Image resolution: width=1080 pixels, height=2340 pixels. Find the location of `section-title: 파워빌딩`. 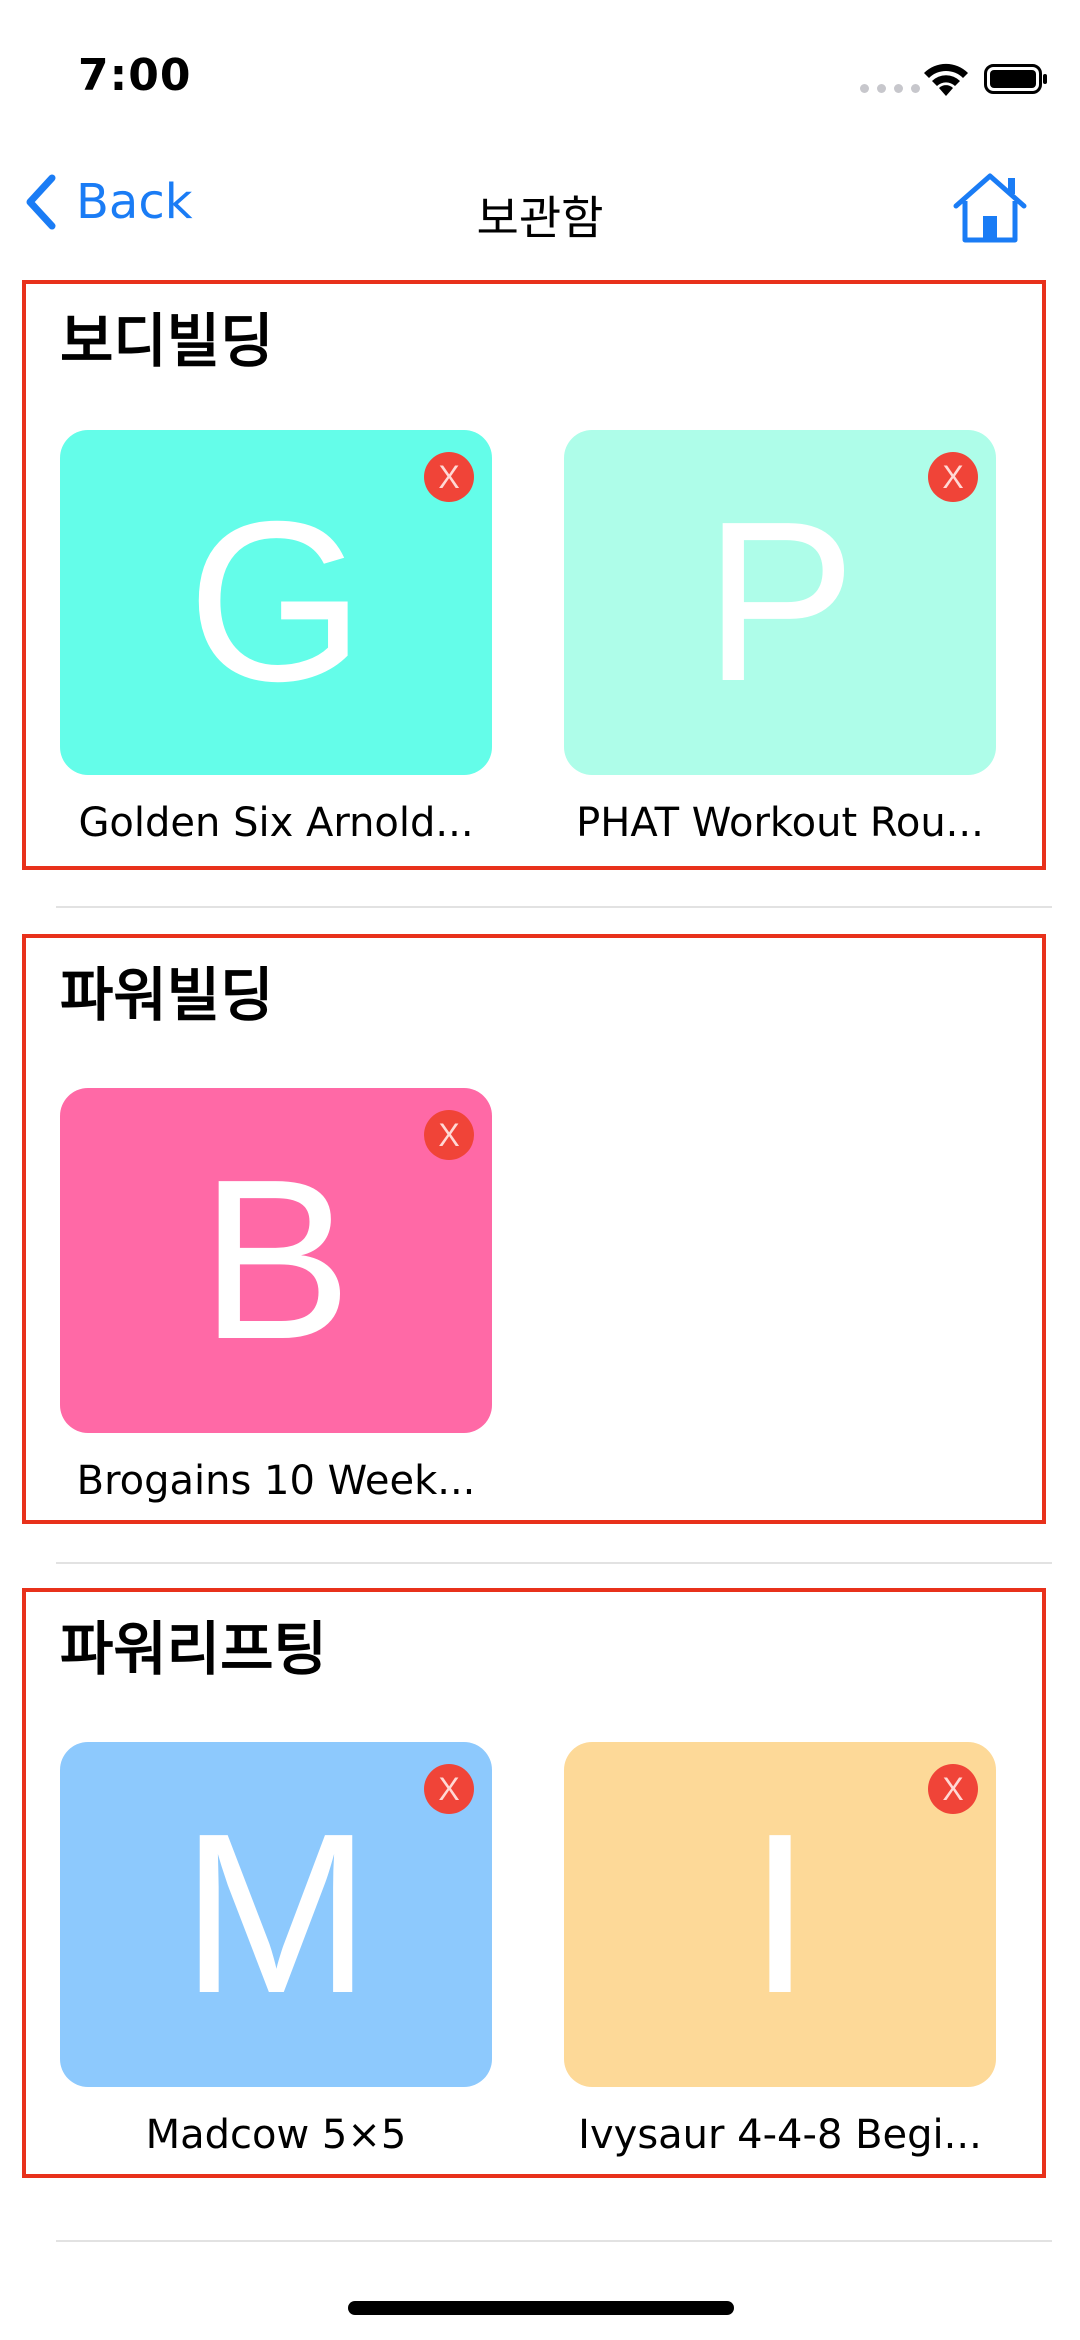

section-title: 파워빌딩 is located at coordinates (167, 995).